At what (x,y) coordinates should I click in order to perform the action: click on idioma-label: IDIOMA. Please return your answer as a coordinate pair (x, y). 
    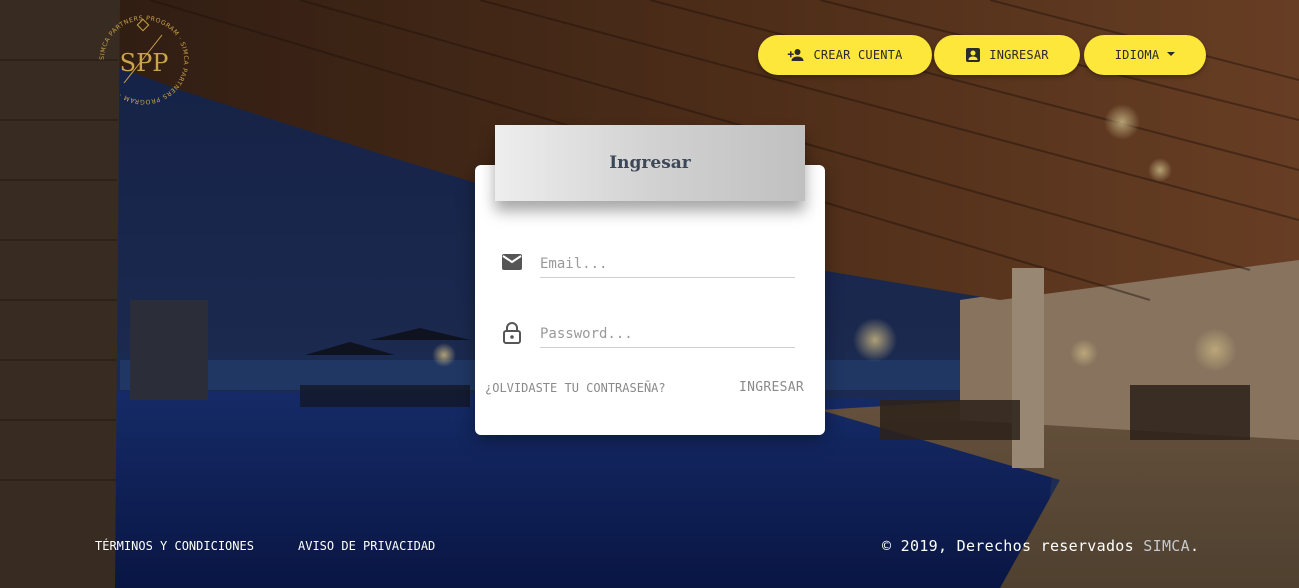
    Looking at the image, I should click on (1137, 55).